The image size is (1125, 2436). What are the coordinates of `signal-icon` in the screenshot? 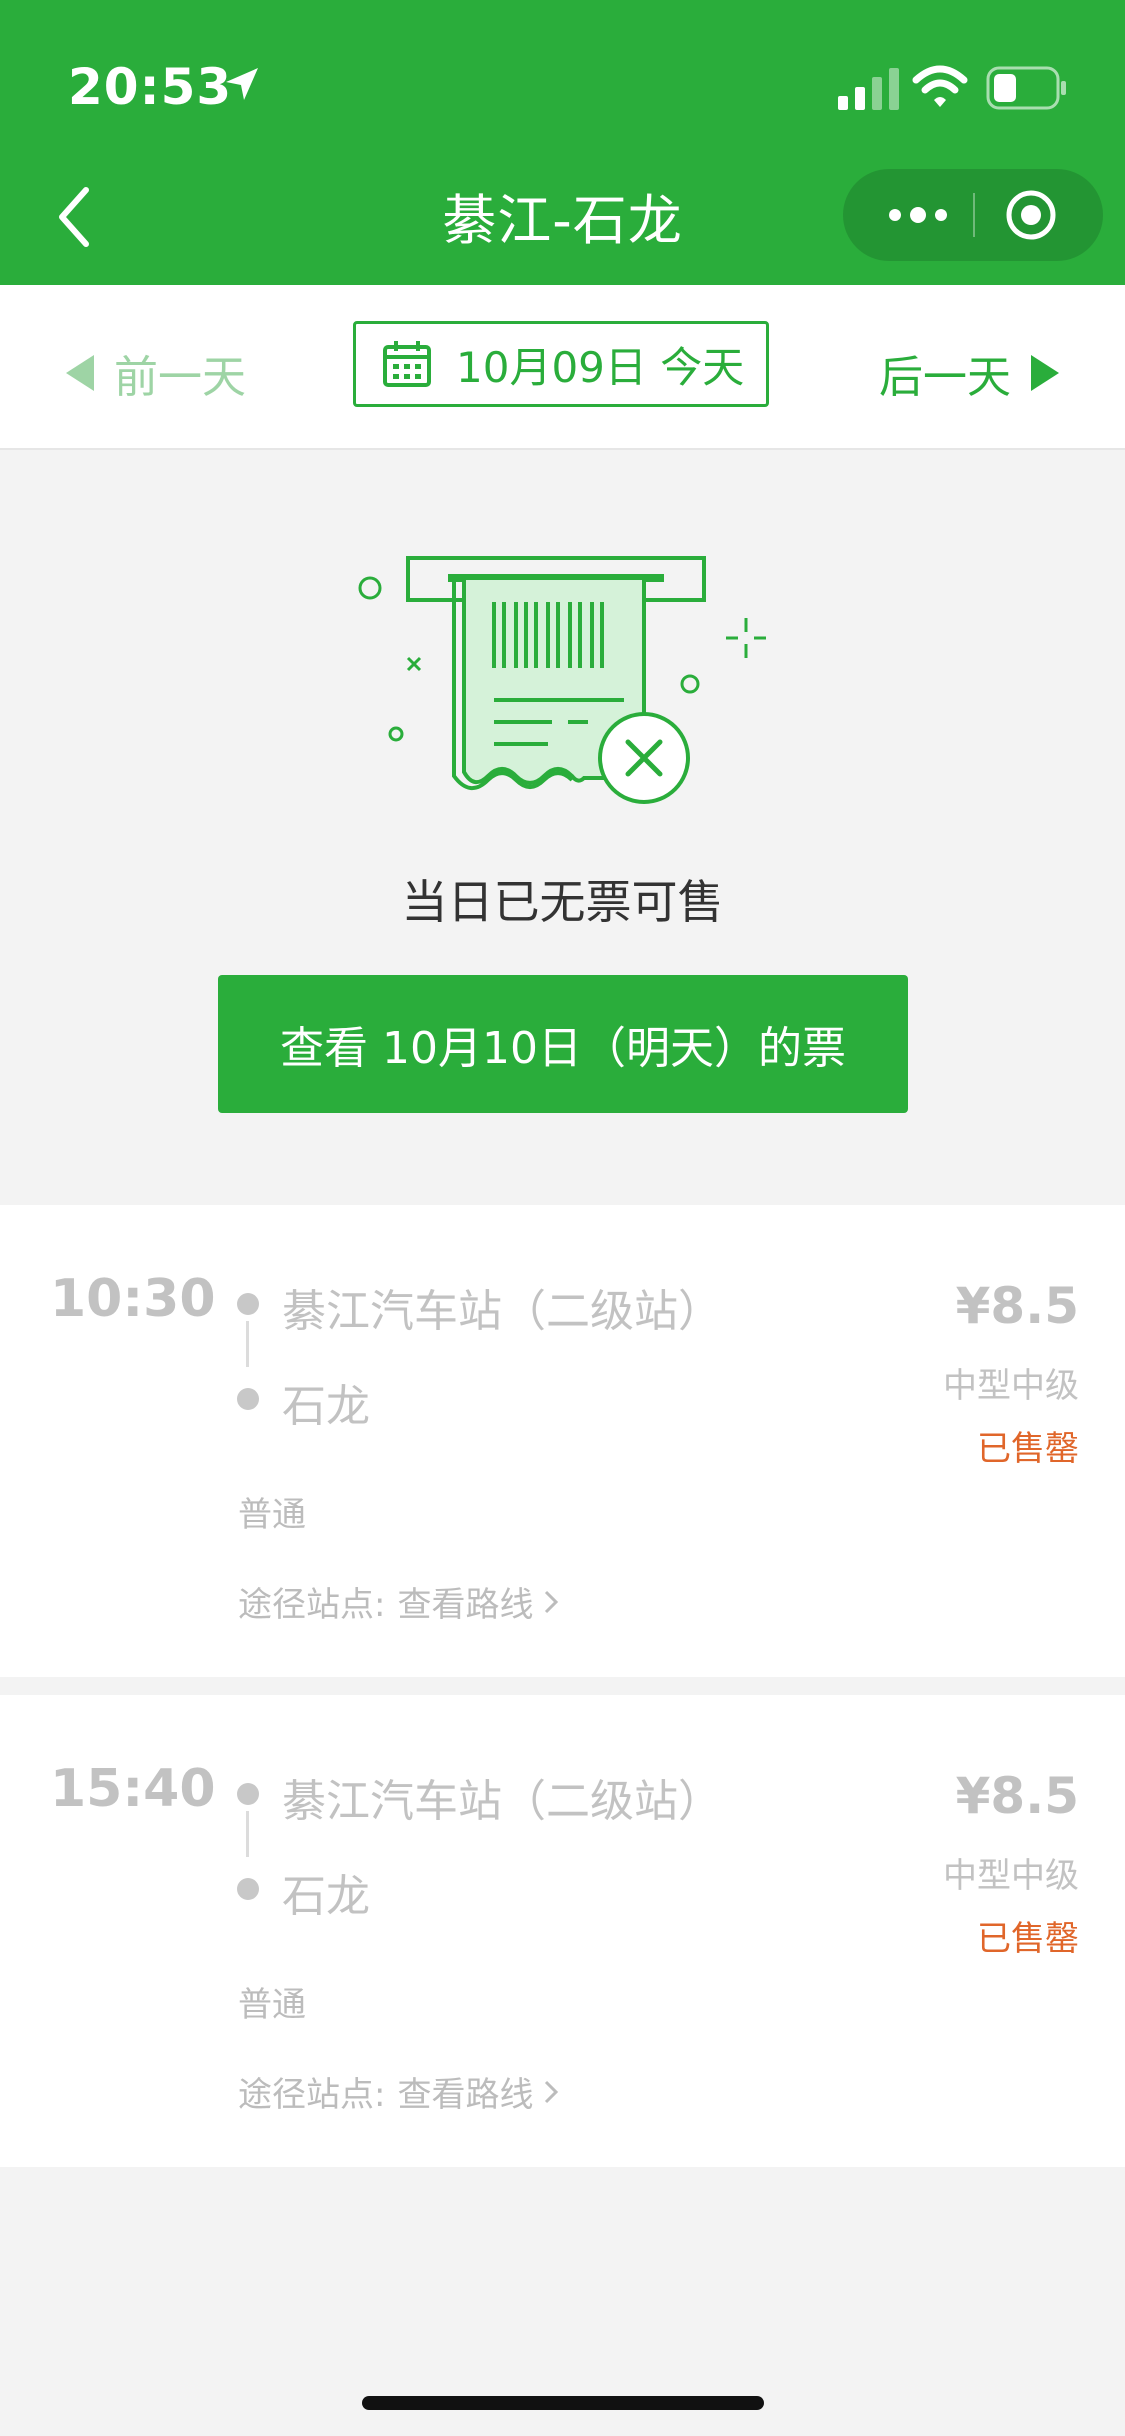 It's located at (868, 89).